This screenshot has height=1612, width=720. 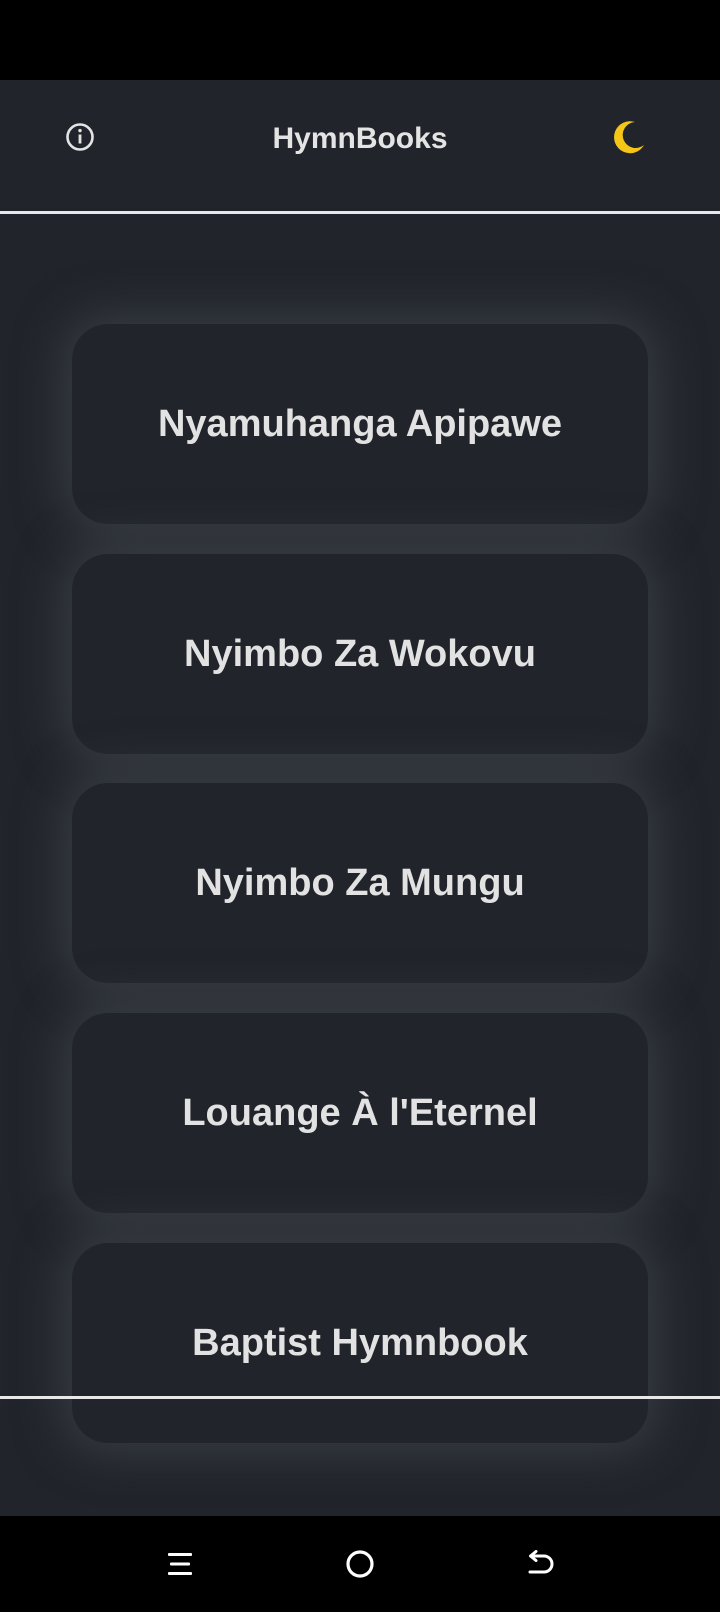 What do you see at coordinates (628, 138) in the screenshot?
I see `crescent-moon-icon` at bounding box center [628, 138].